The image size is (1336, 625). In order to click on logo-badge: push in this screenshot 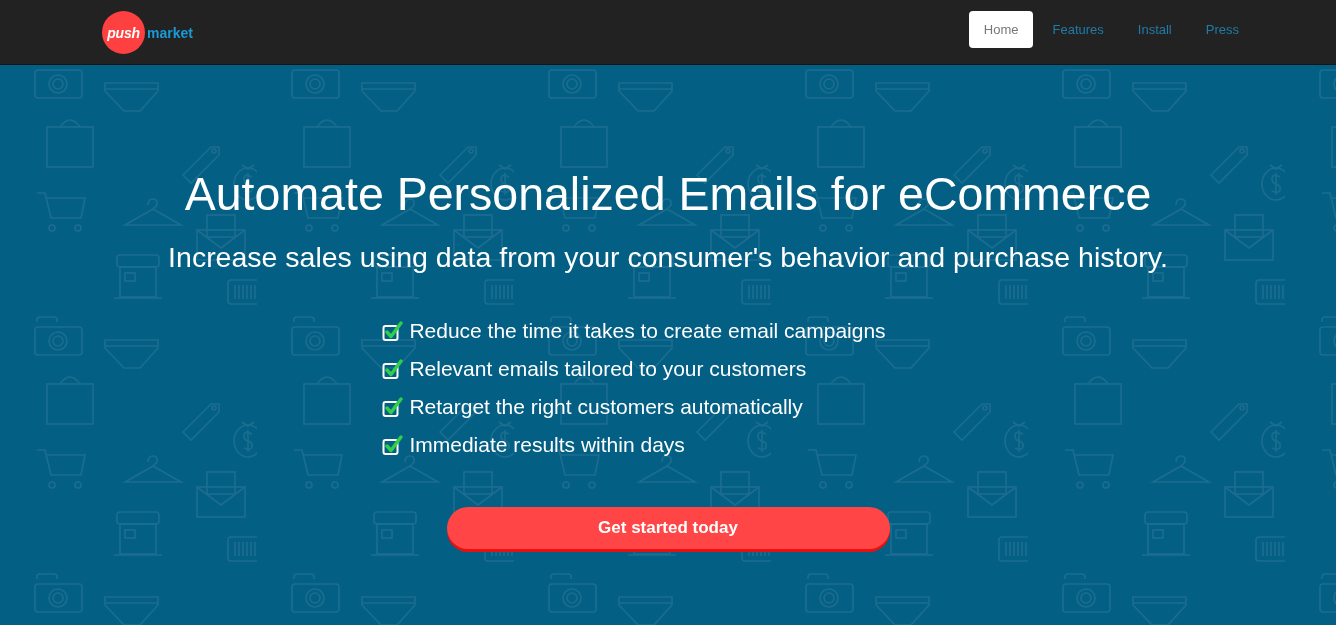, I will do `click(123, 32)`.